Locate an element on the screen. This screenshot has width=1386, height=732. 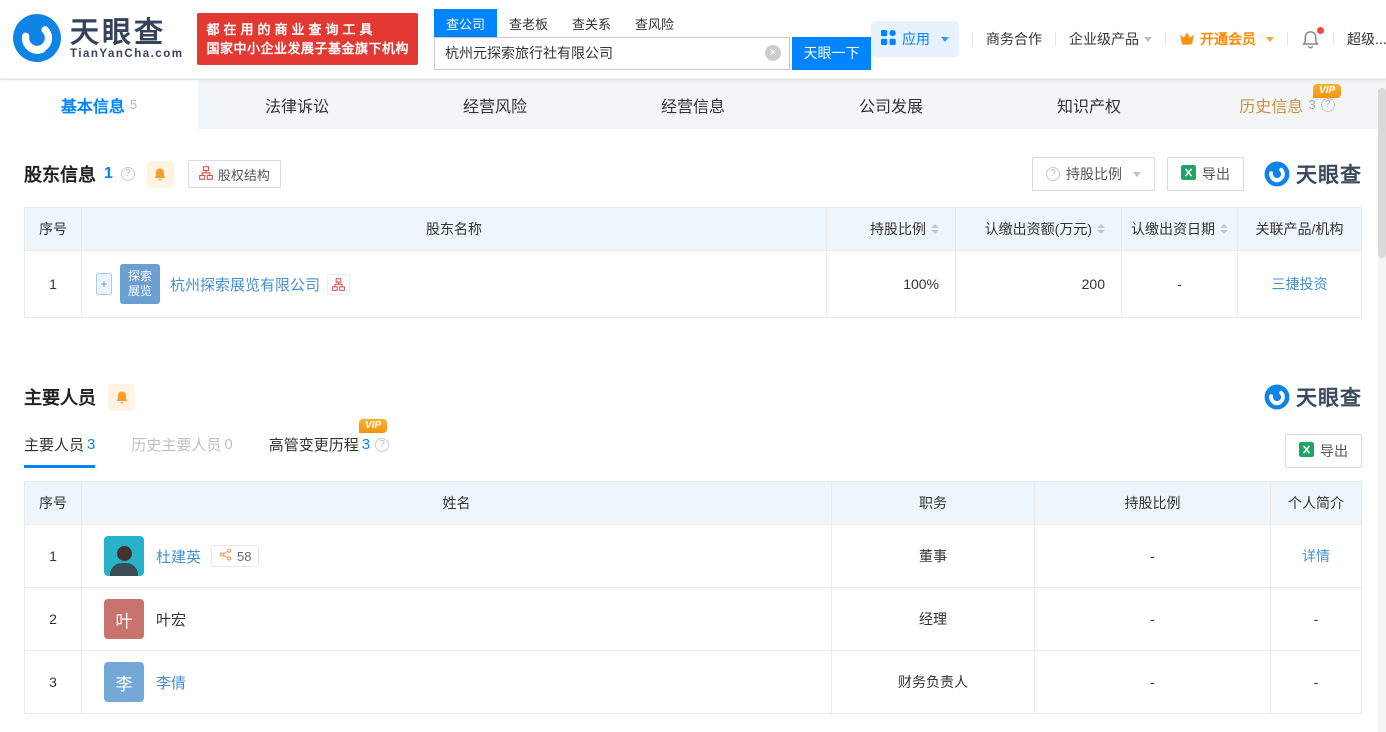
search-tab-boss: 查老板 is located at coordinates (528, 23).